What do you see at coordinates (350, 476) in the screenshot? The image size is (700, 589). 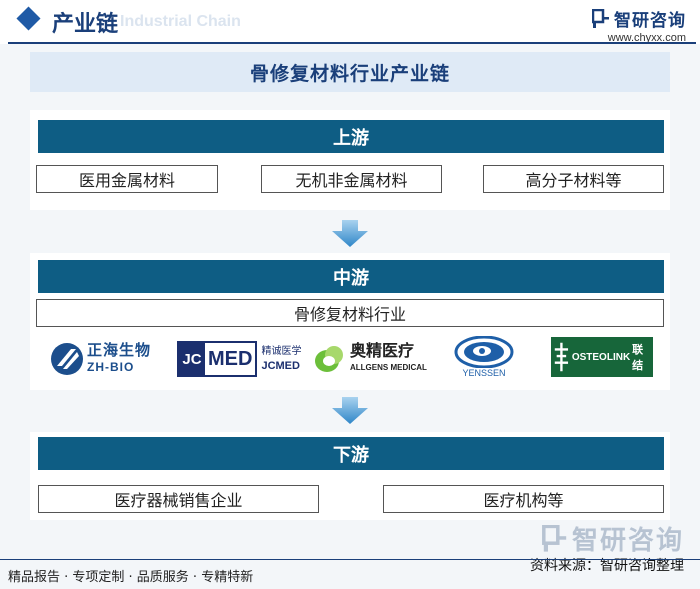 I see `downstream-panel: 下游 医疗器械销售企业 医疗机构等` at bounding box center [350, 476].